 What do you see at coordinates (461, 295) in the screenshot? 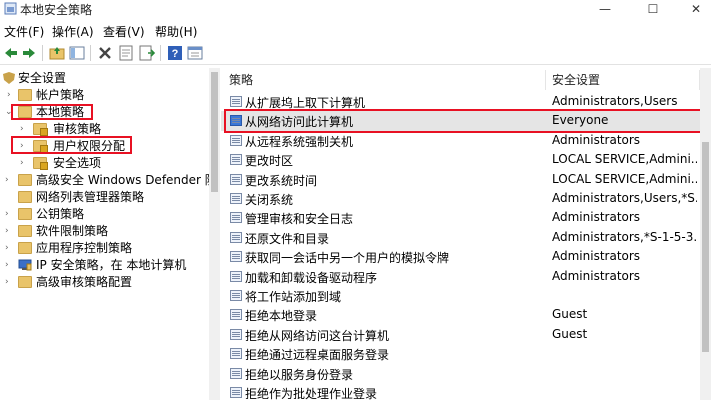
I see `table-row: 将工作站添加到域` at bounding box center [461, 295].